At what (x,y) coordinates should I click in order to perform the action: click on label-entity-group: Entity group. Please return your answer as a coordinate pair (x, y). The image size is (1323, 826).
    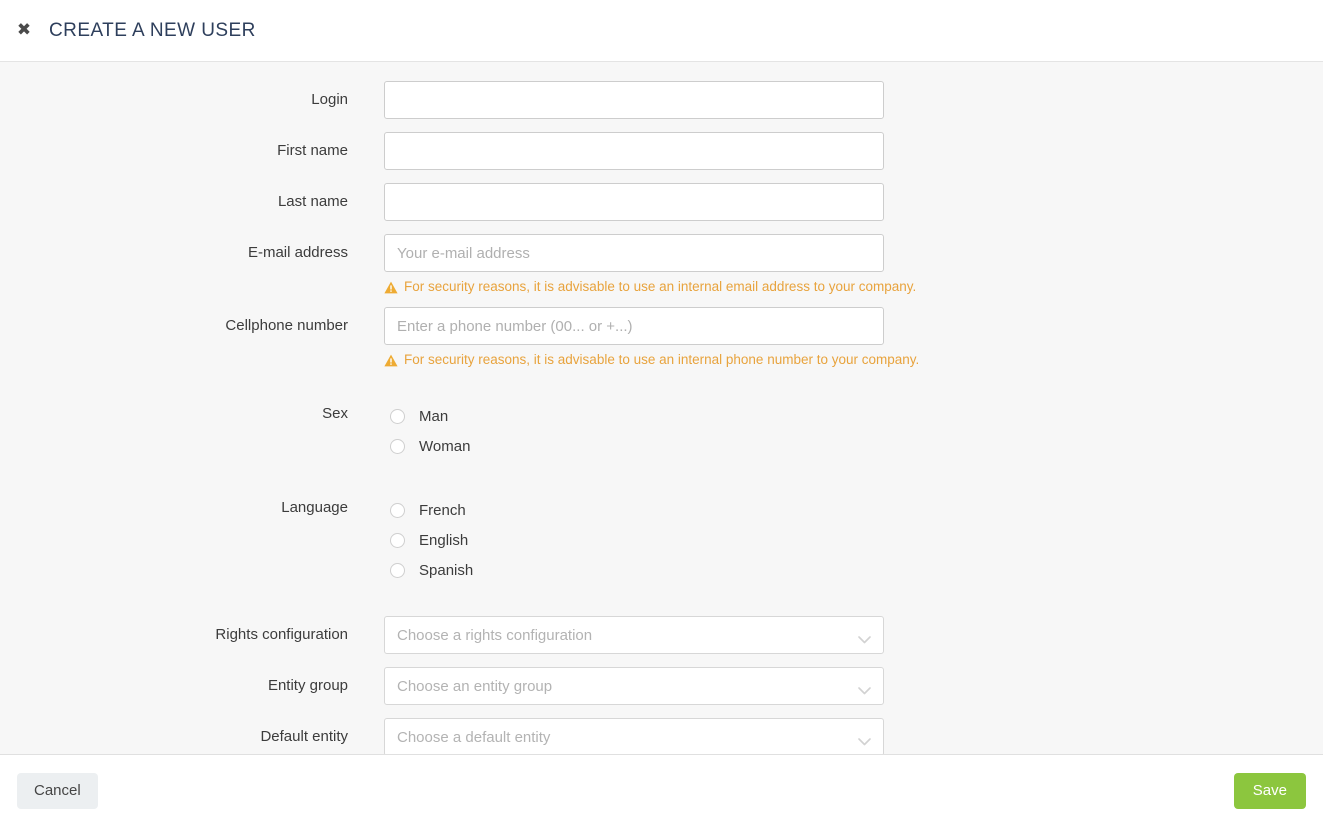
    Looking at the image, I should click on (307, 685).